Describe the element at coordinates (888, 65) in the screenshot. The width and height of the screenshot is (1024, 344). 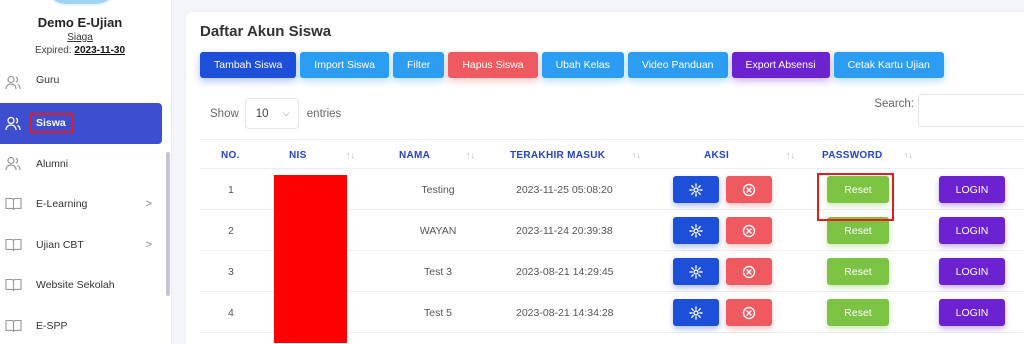
I see `cetak-kartu-ujian-button: Cetak Kartu Ujian` at that location.